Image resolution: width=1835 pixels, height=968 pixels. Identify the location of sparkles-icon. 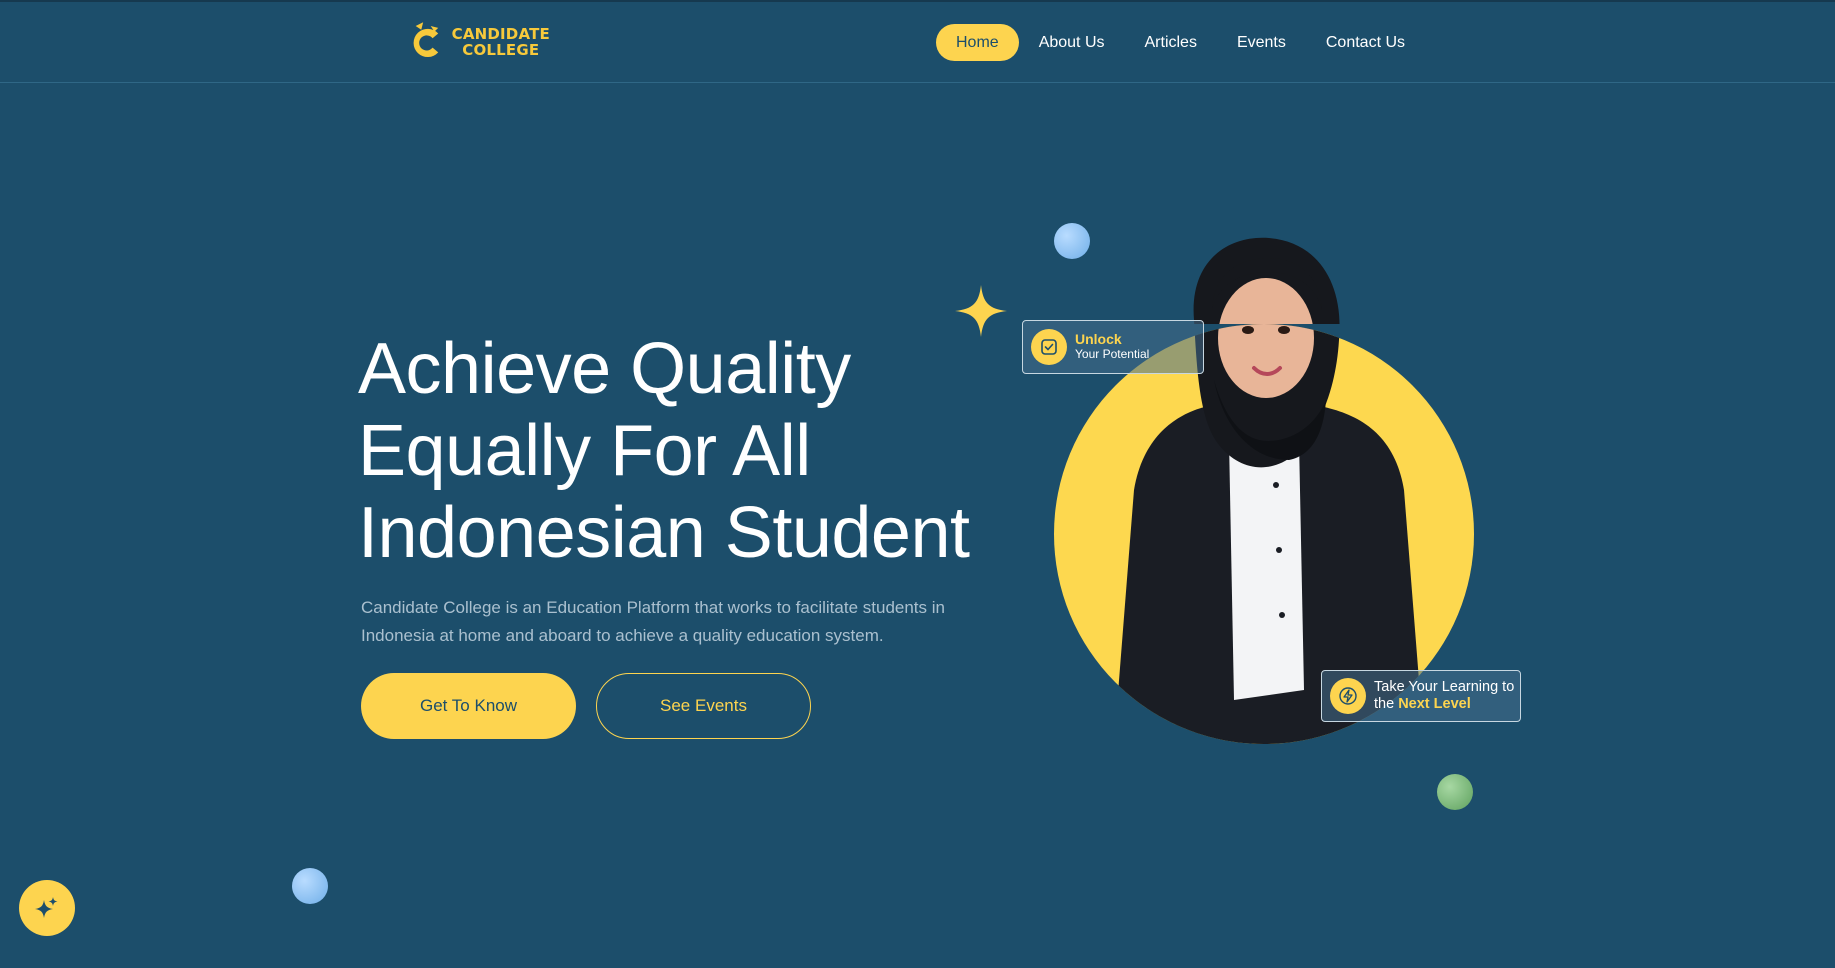
(46, 907).